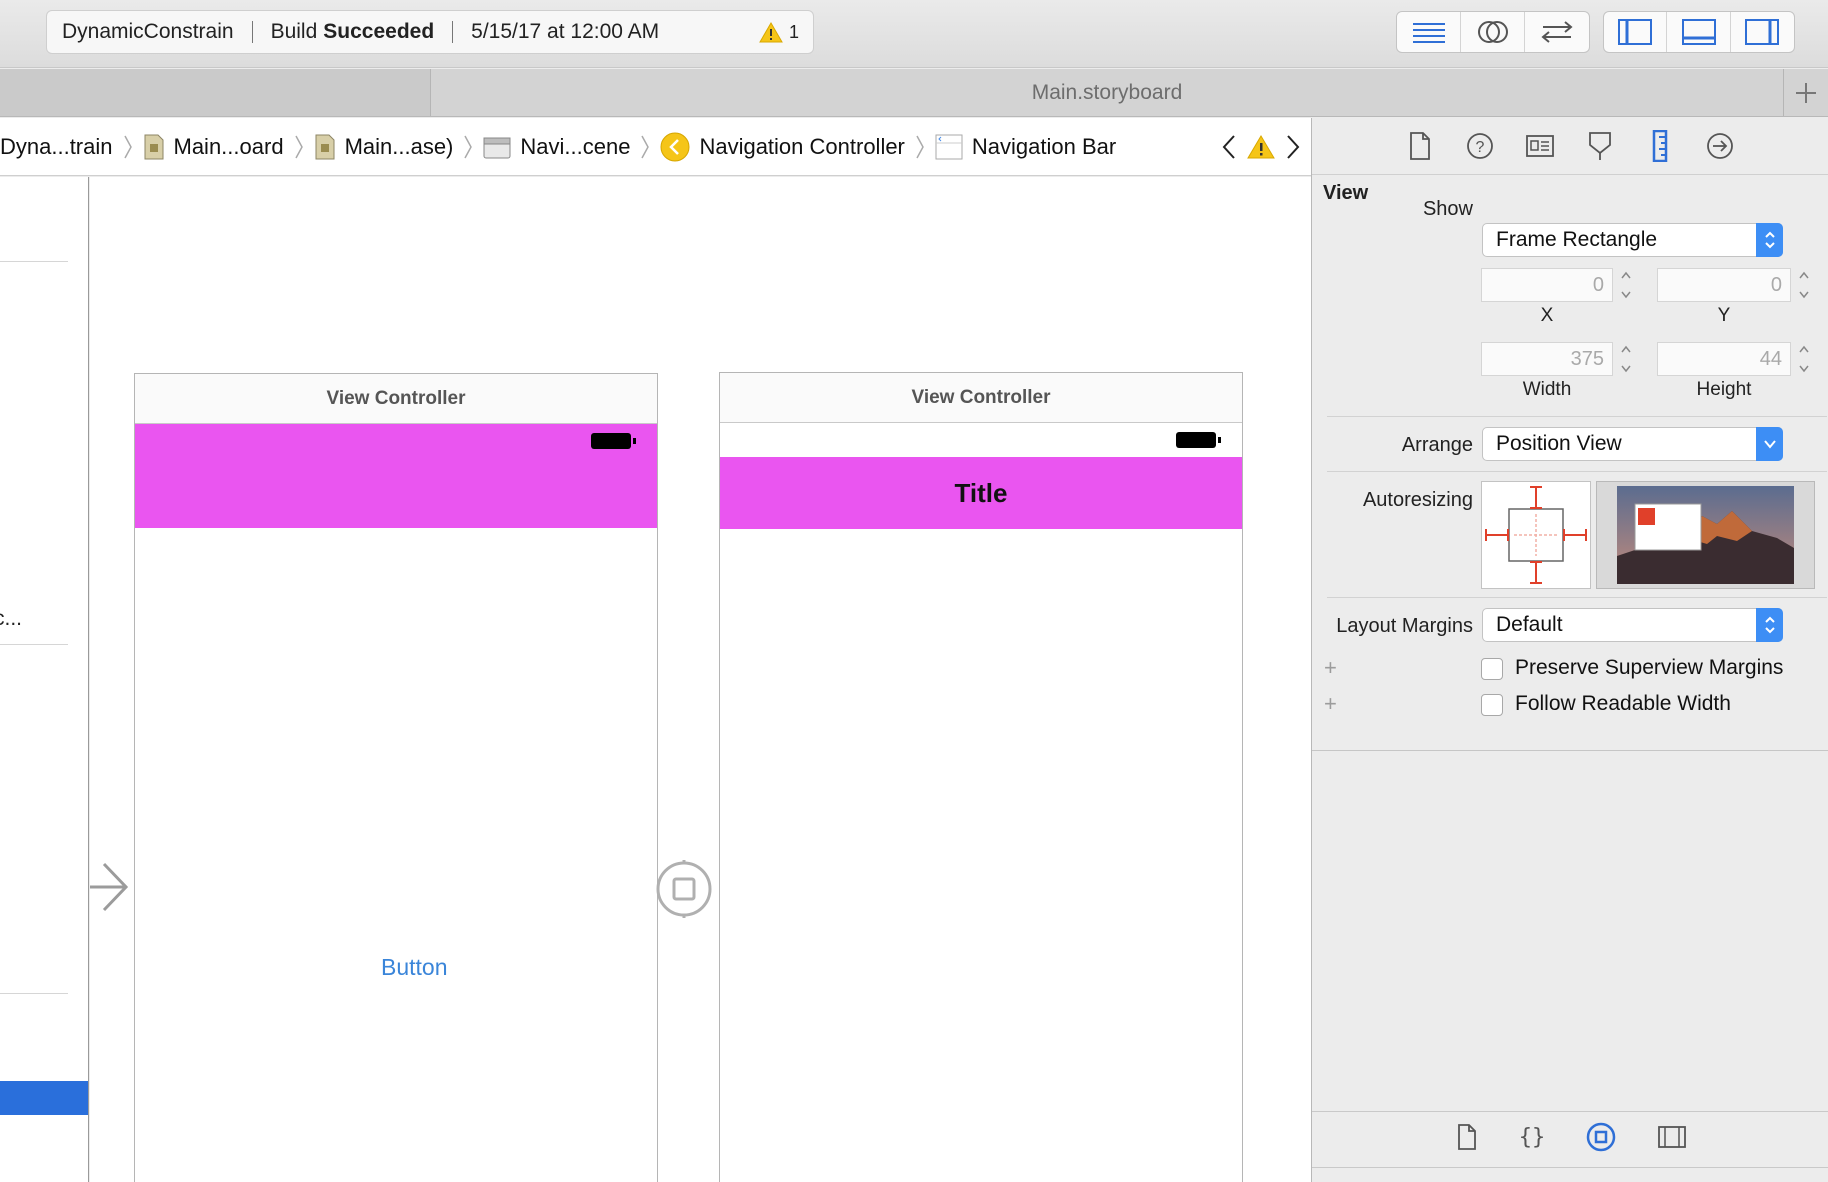 Image resolution: width=1828 pixels, height=1182 pixels. I want to click on left-panel-icon, so click(1635, 32).